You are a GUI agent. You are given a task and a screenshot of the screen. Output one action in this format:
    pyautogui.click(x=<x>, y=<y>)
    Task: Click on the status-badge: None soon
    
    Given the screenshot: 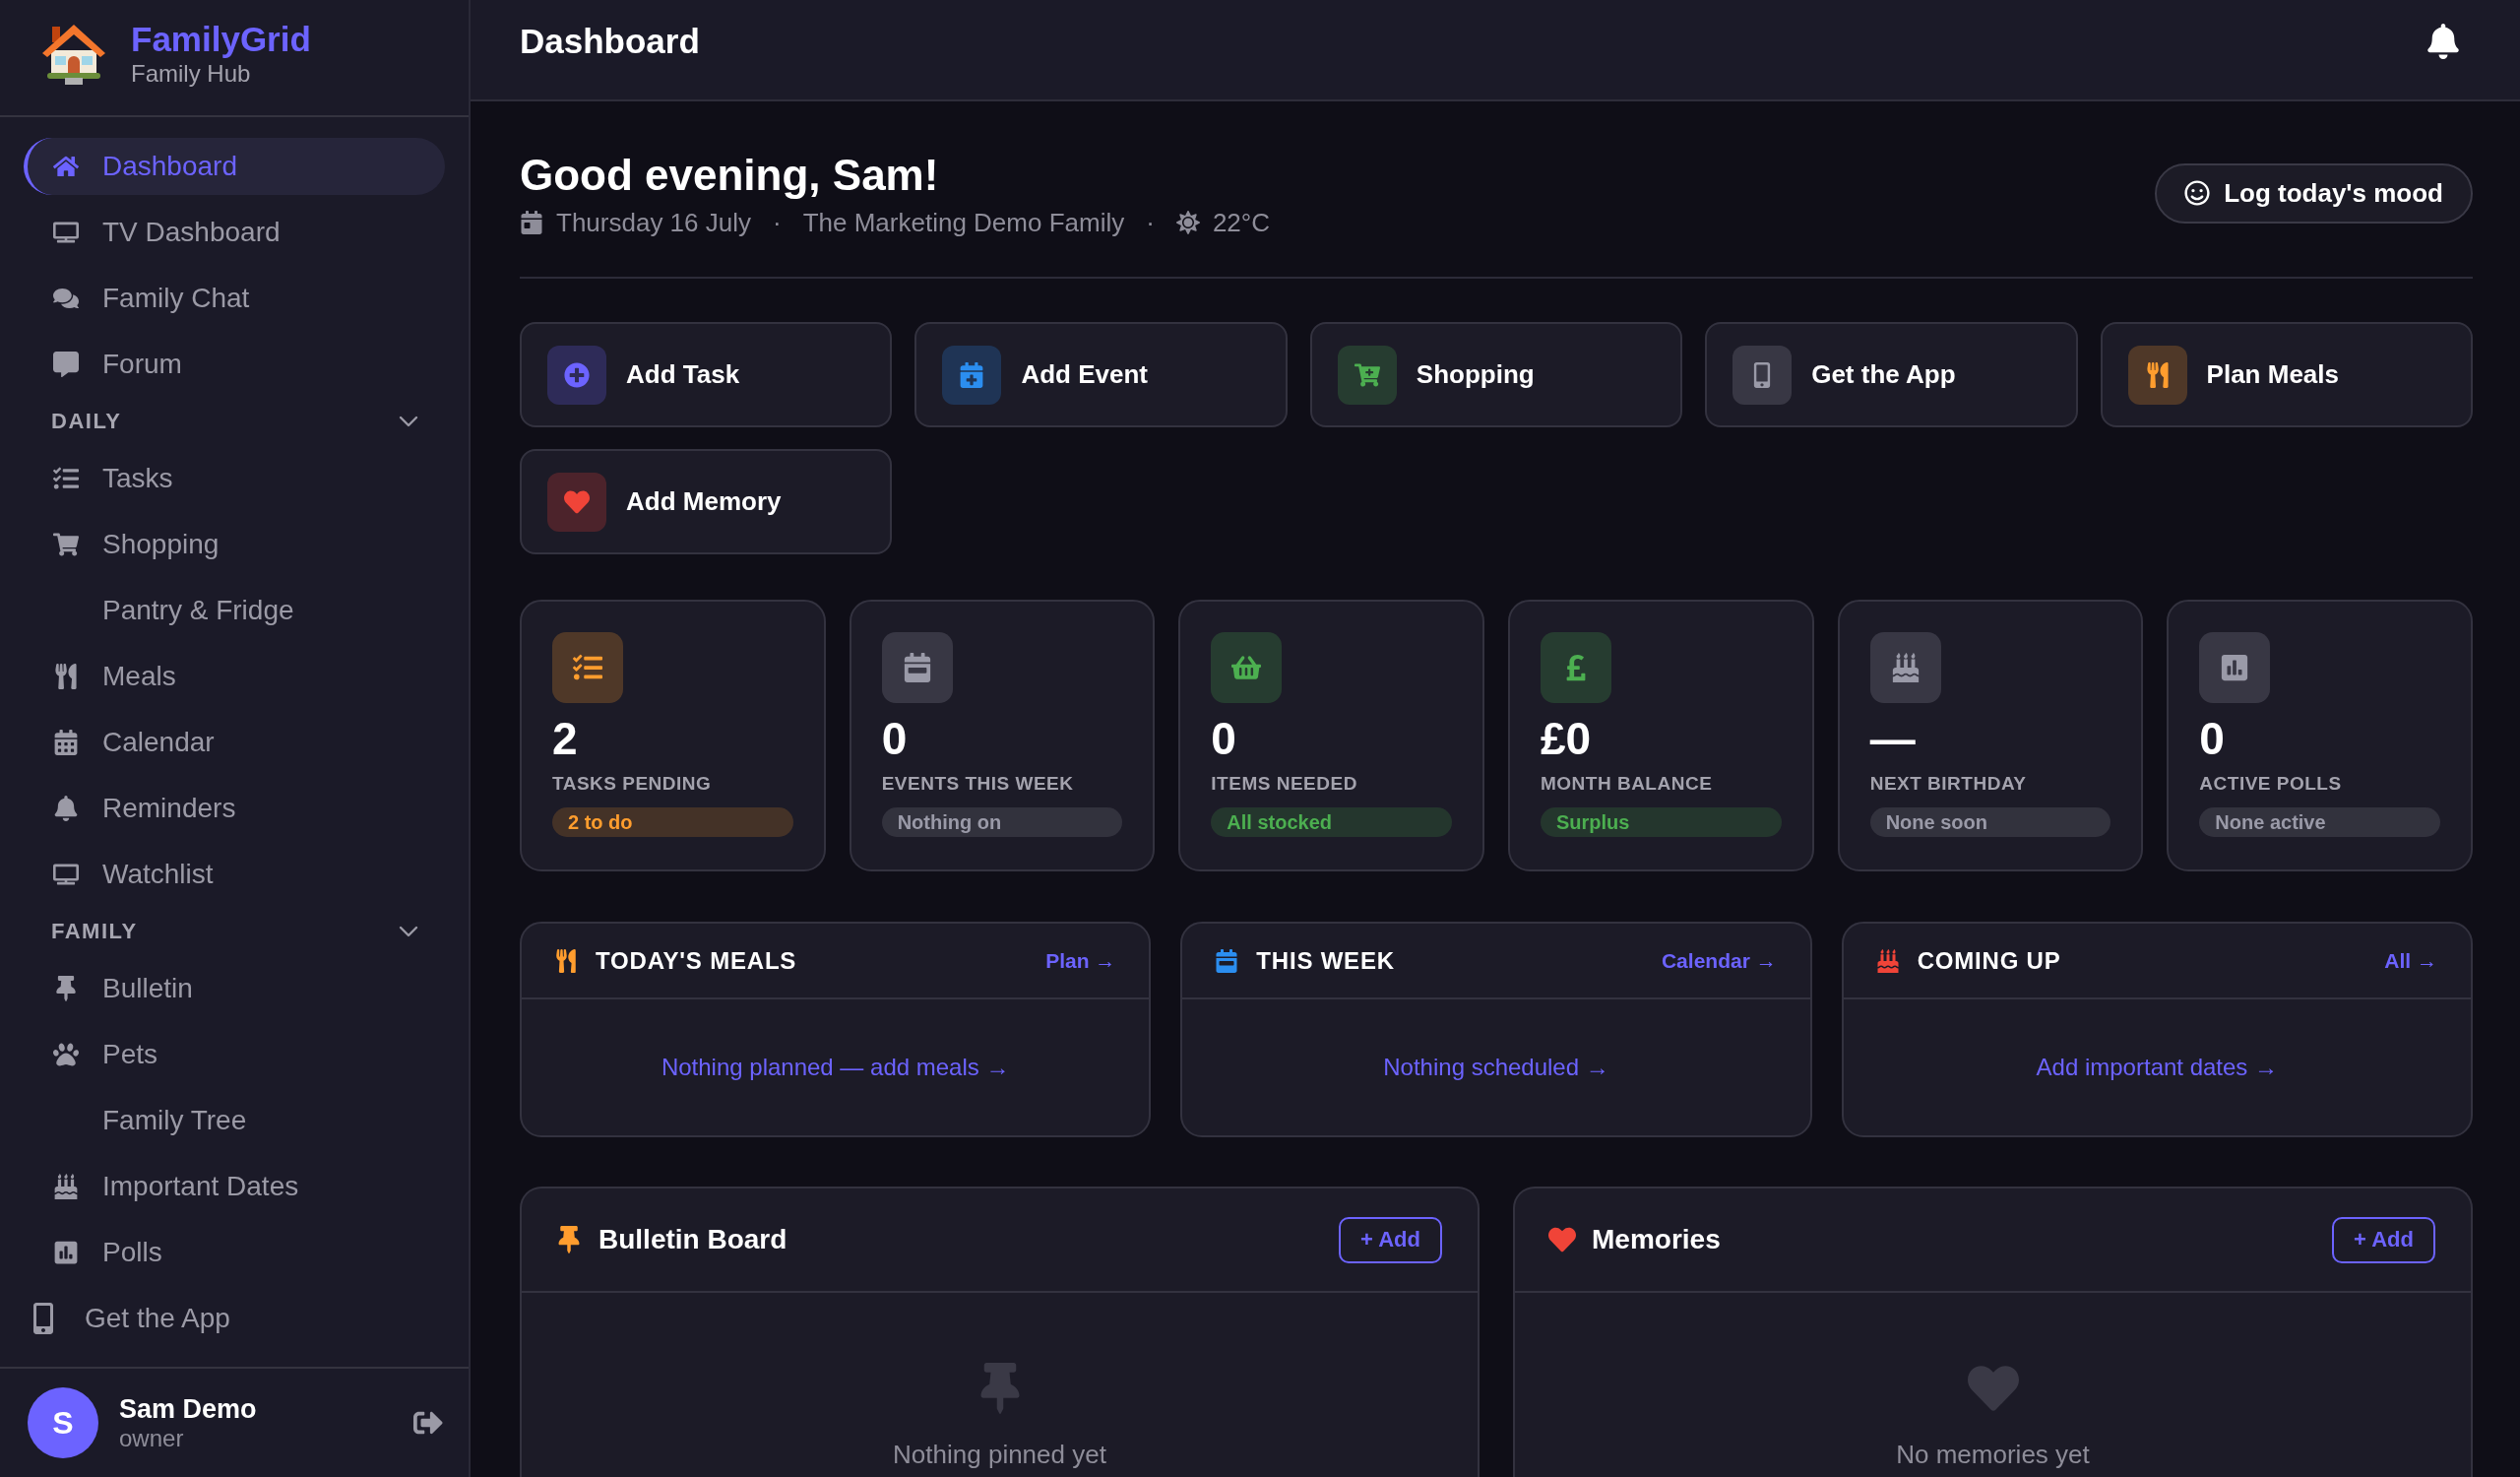 What is the action you would take?
    pyautogui.click(x=1990, y=822)
    